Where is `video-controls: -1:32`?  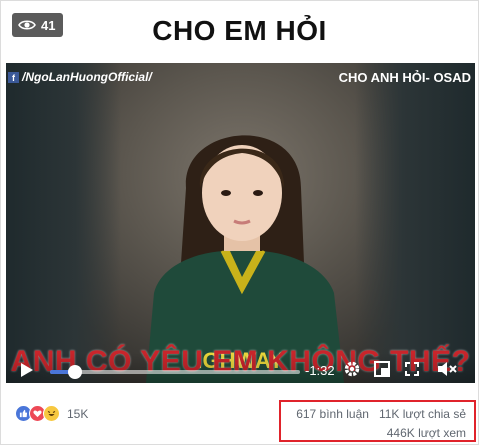 video-controls: -1:32 is located at coordinates (240, 368).